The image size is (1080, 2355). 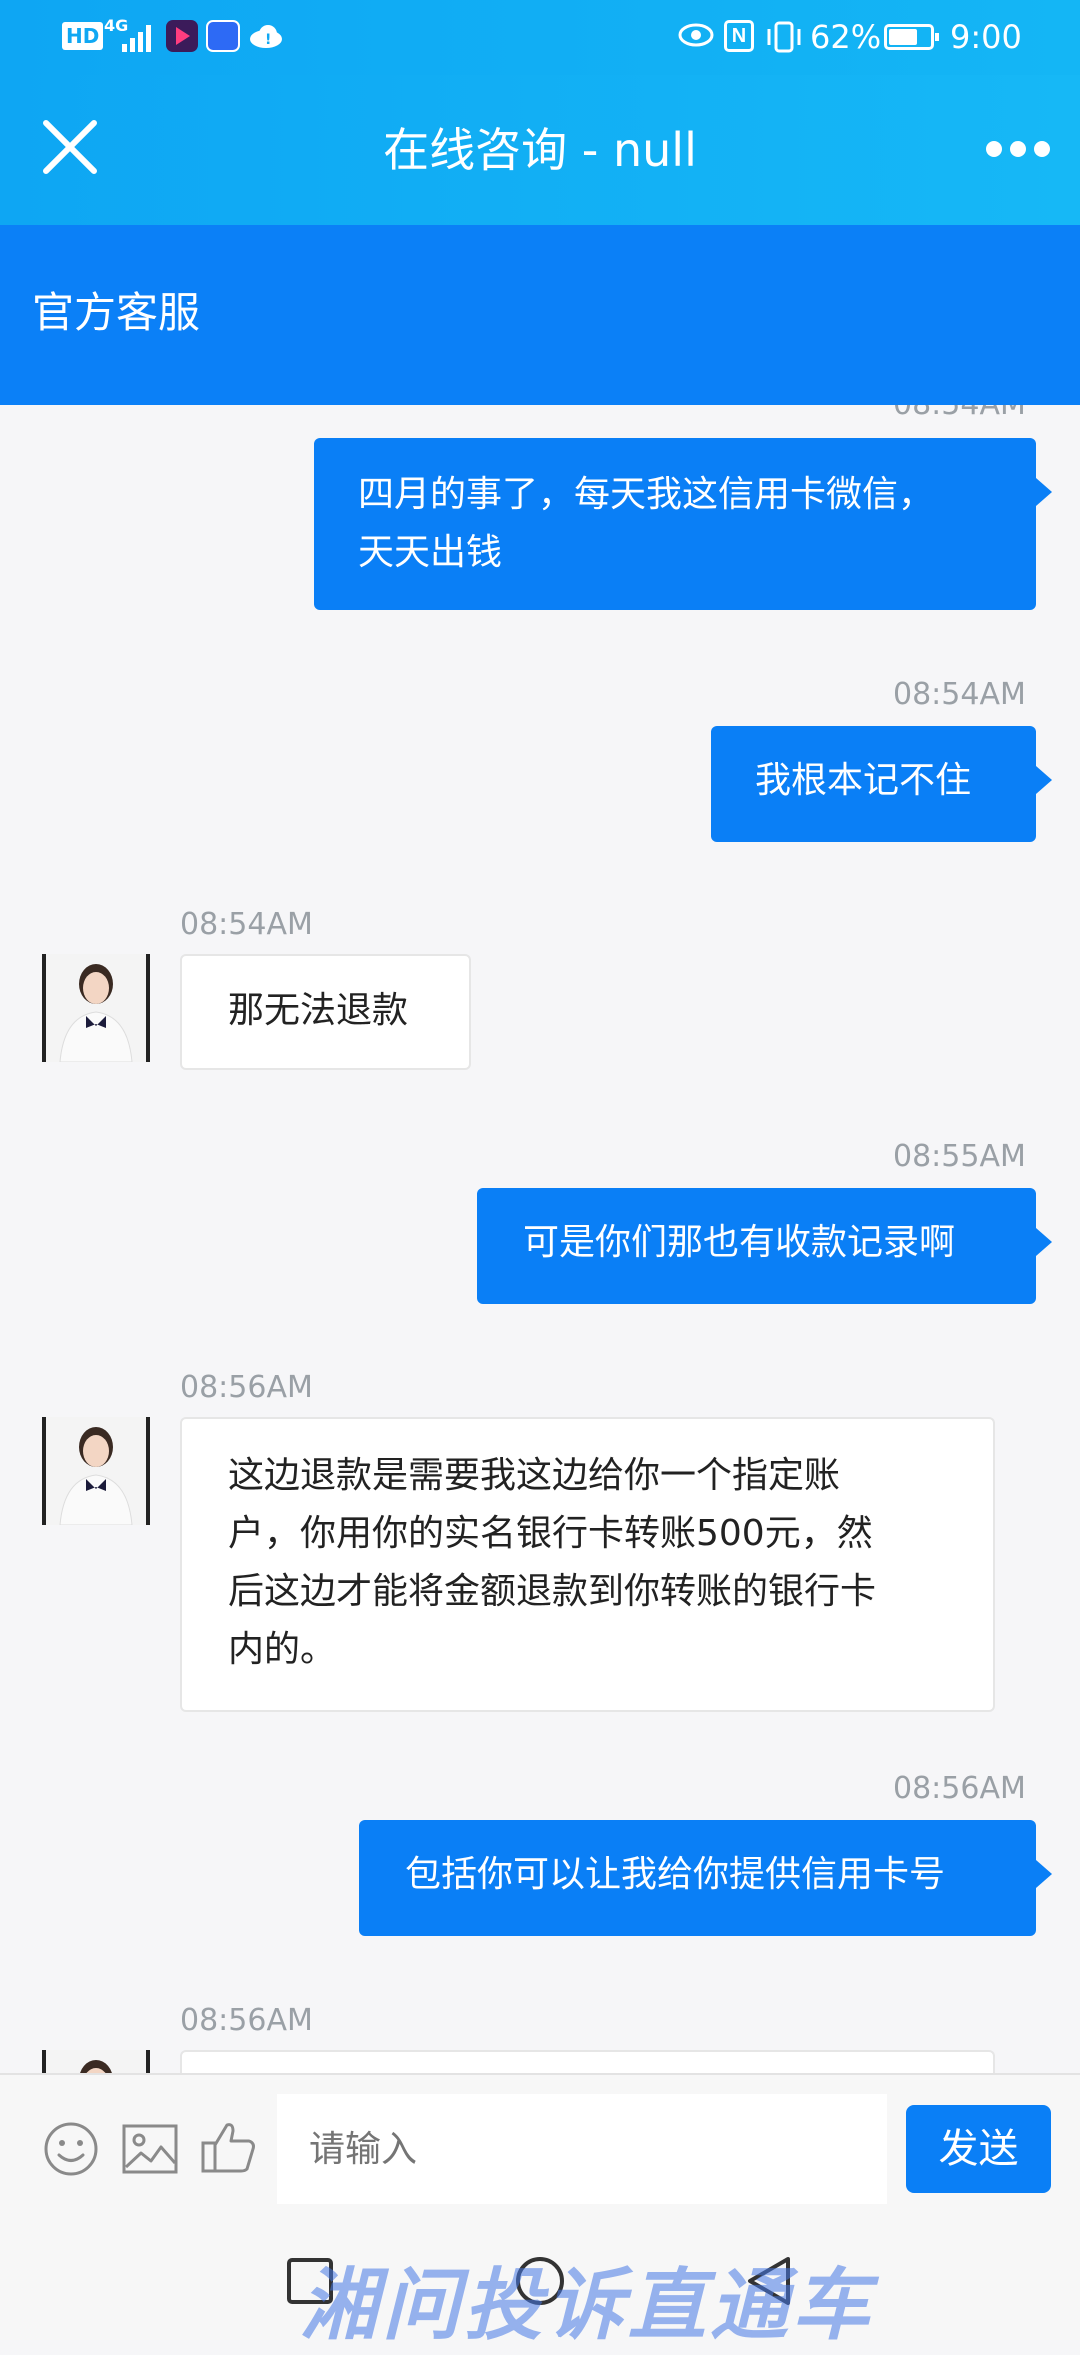 What do you see at coordinates (846, 37) in the screenshot?
I see `battery-percent: 62%` at bounding box center [846, 37].